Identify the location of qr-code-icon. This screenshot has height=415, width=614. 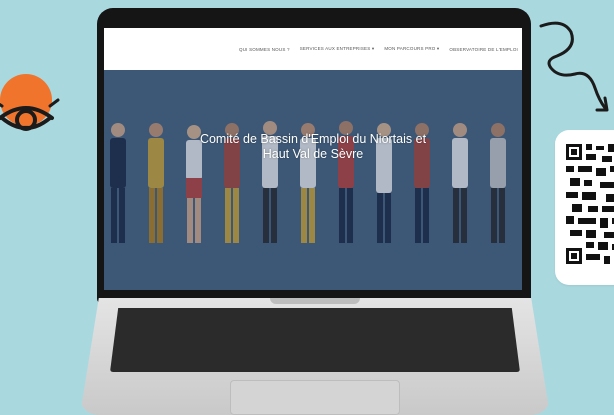
(590, 204).